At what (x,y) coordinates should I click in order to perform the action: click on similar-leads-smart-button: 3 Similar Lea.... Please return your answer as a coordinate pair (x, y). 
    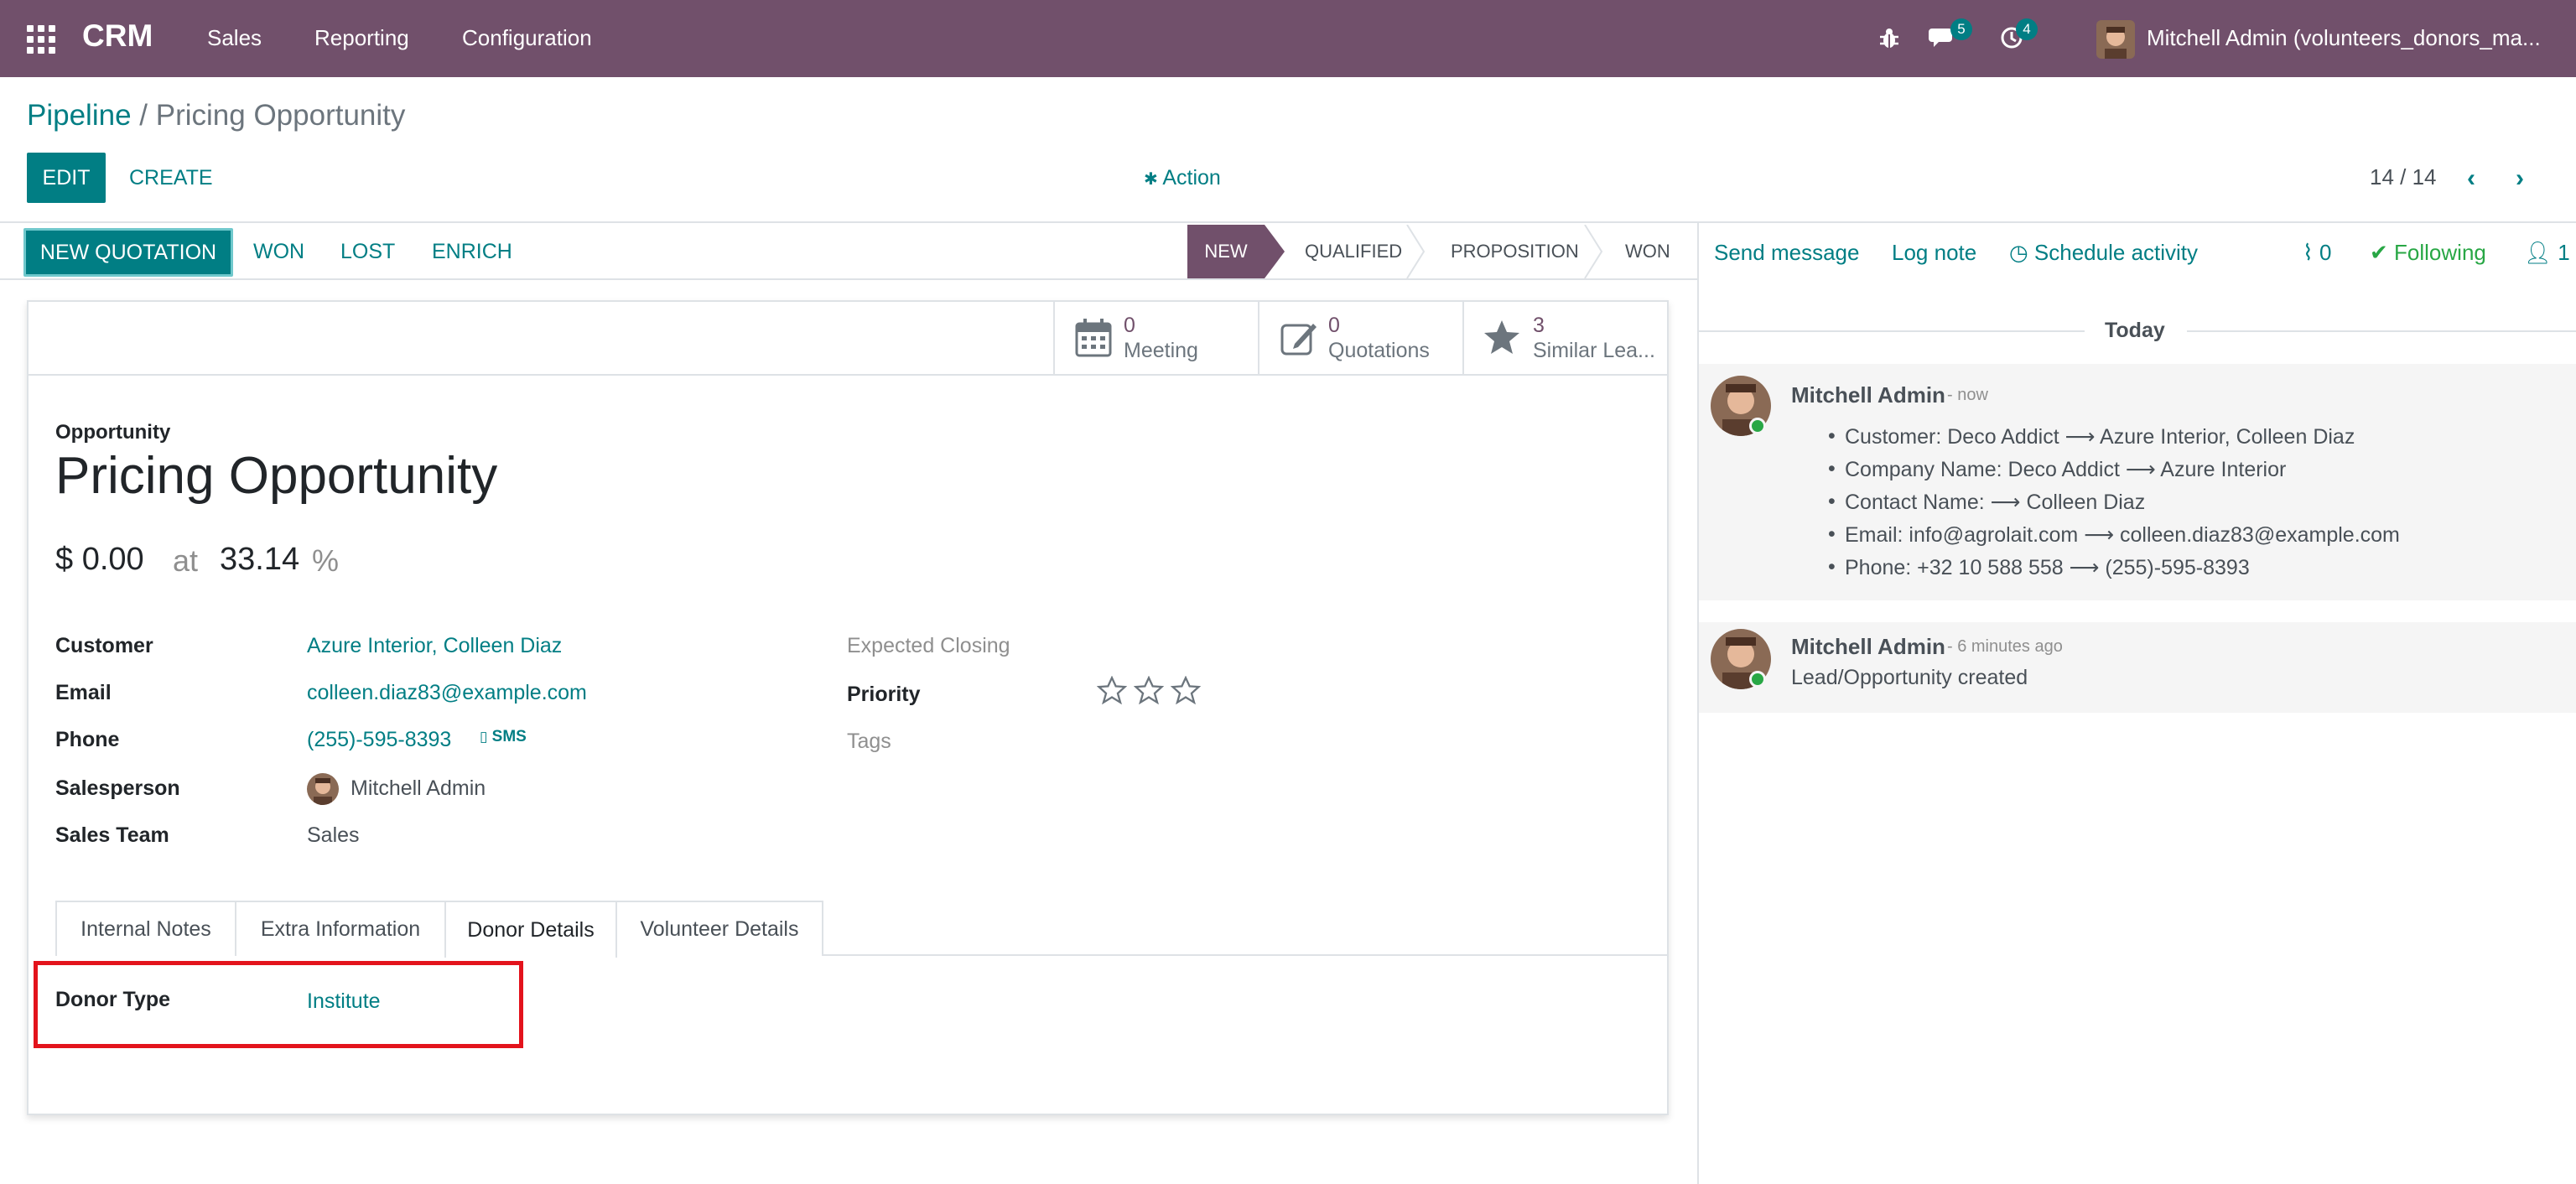
    Looking at the image, I should click on (1565, 338).